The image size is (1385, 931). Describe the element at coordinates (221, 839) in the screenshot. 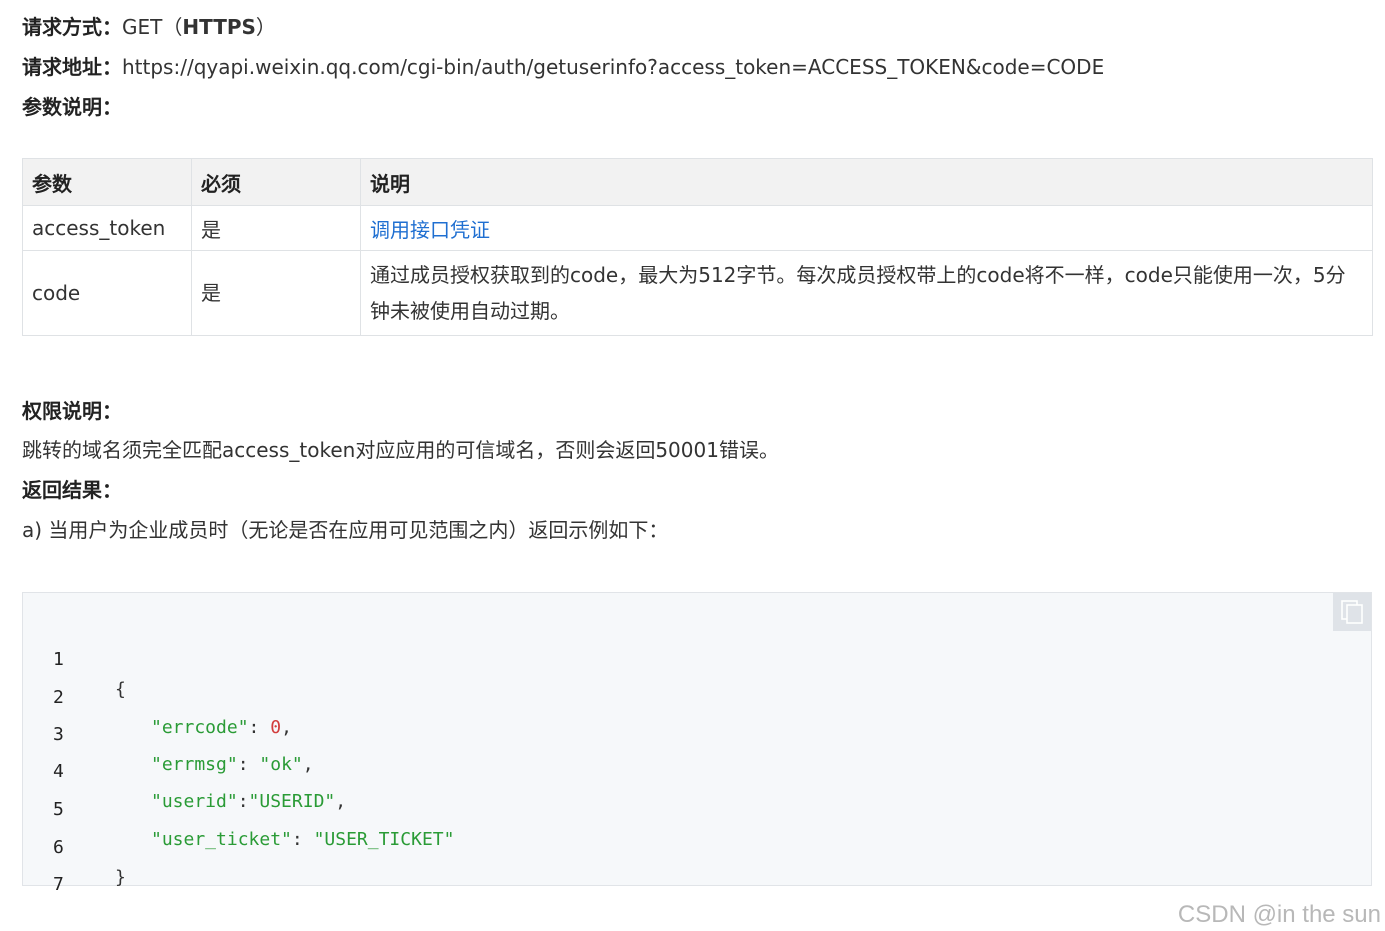

I see `json-key: "user_ticket"` at that location.